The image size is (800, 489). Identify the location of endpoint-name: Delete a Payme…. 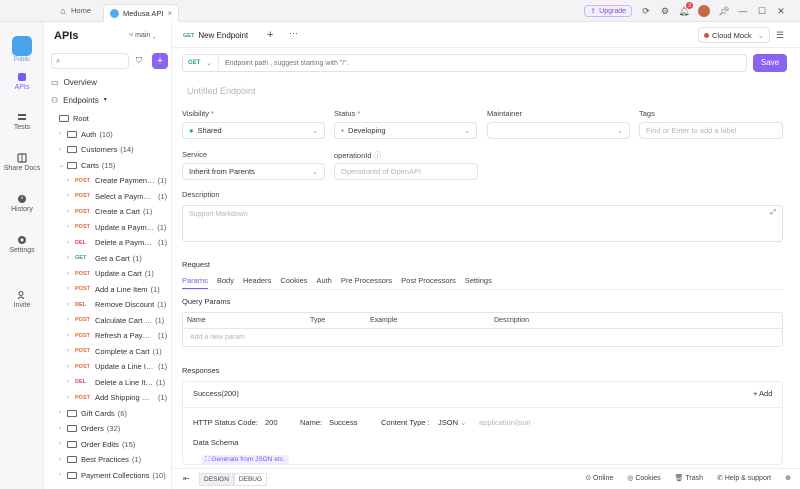
(125, 243).